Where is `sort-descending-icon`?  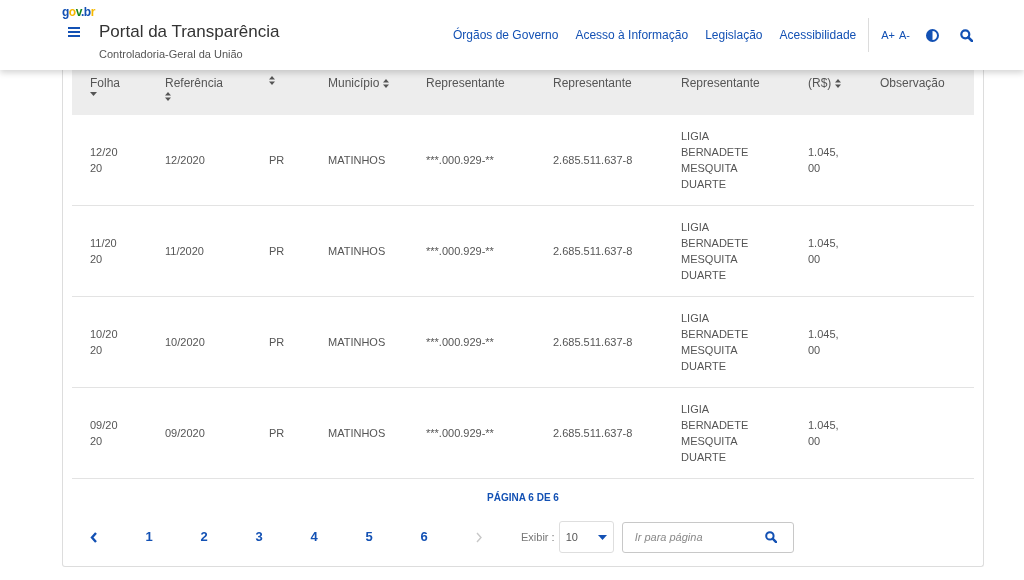 sort-descending-icon is located at coordinates (93, 94).